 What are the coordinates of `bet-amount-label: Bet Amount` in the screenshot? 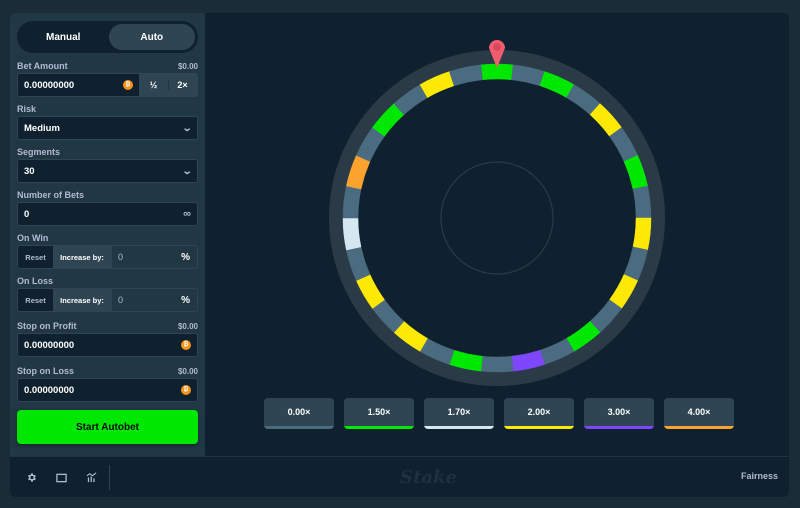 It's located at (42, 66).